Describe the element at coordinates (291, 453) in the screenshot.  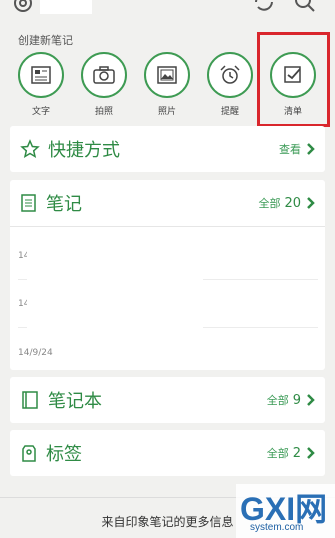
I see `tags-all-link: 全部 2` at that location.